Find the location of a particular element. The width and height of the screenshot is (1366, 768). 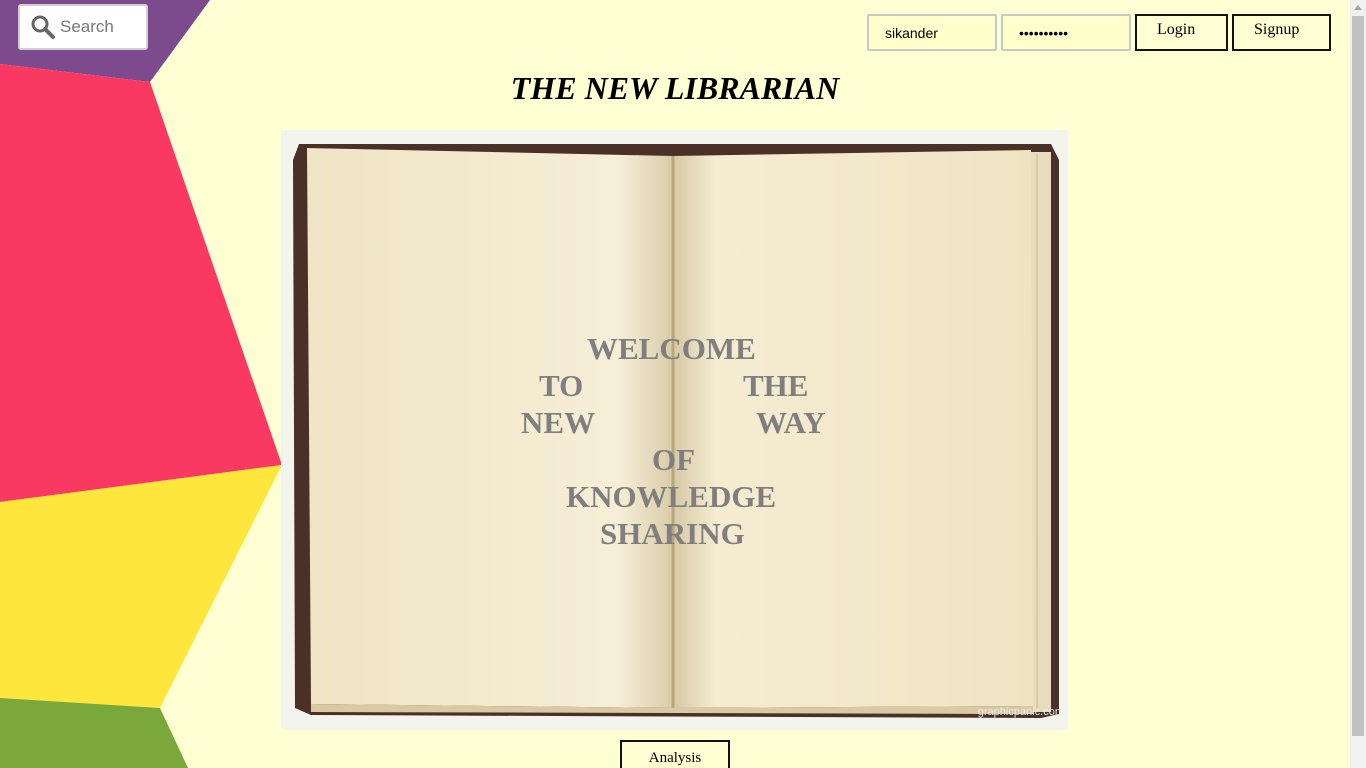

welcome-line-6: SHARING is located at coordinates (672, 533).